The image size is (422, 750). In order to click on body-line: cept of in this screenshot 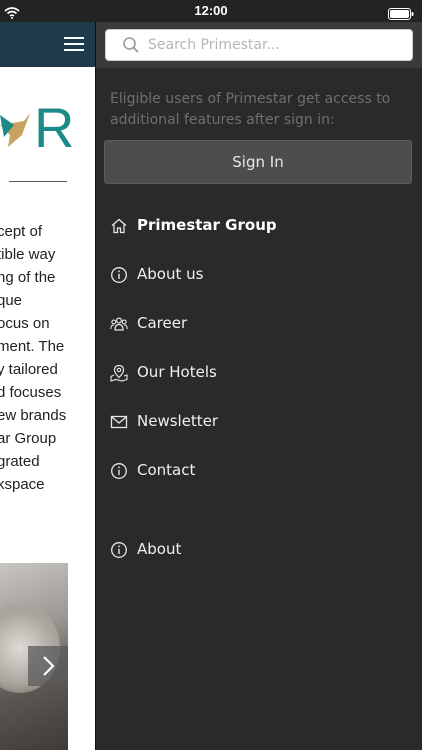, I will do `click(21, 231)`.